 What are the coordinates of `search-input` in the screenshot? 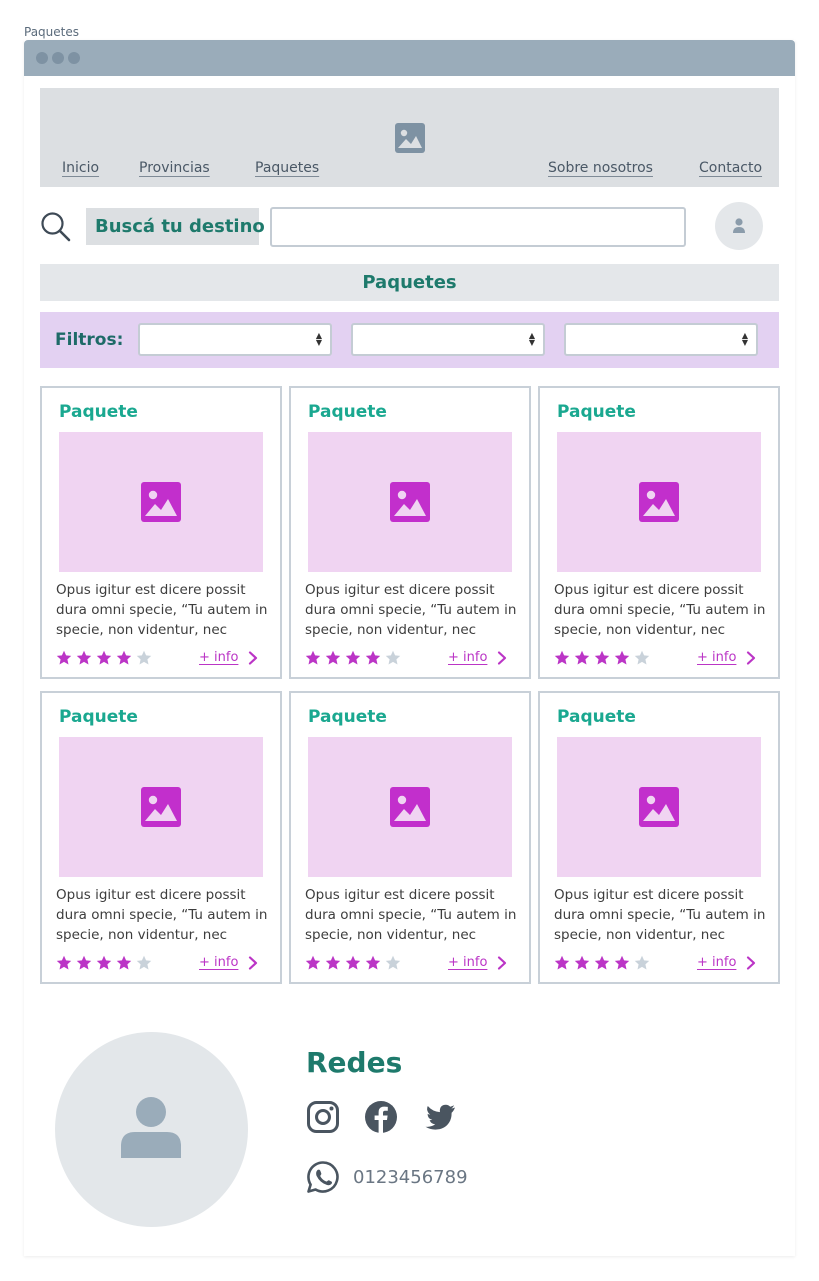 It's located at (478, 227).